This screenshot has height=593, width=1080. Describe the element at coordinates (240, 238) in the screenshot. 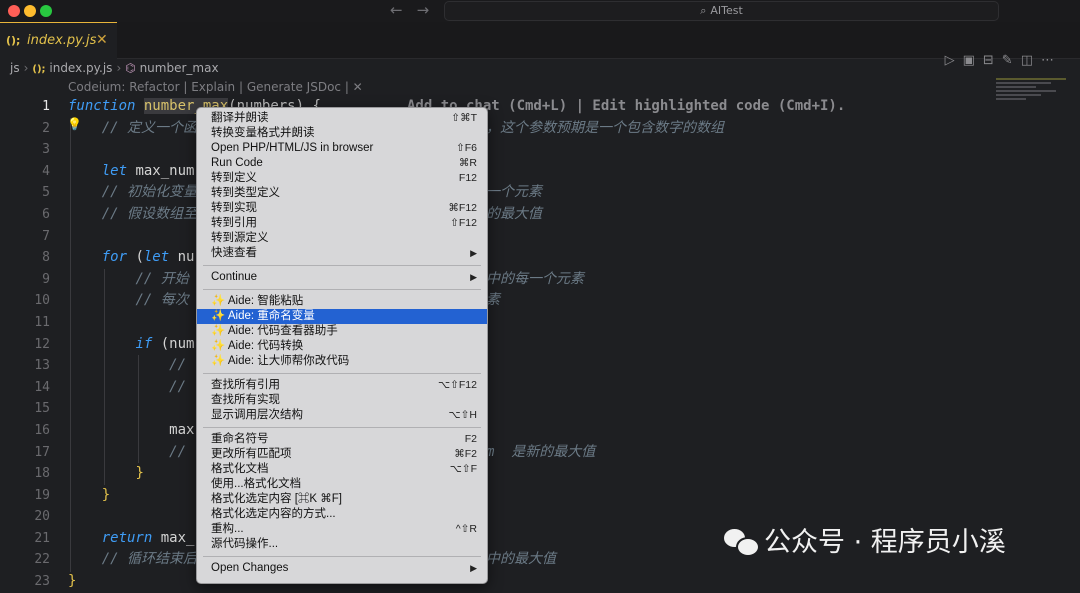

I see `menu-item-label: 转到源定义` at that location.